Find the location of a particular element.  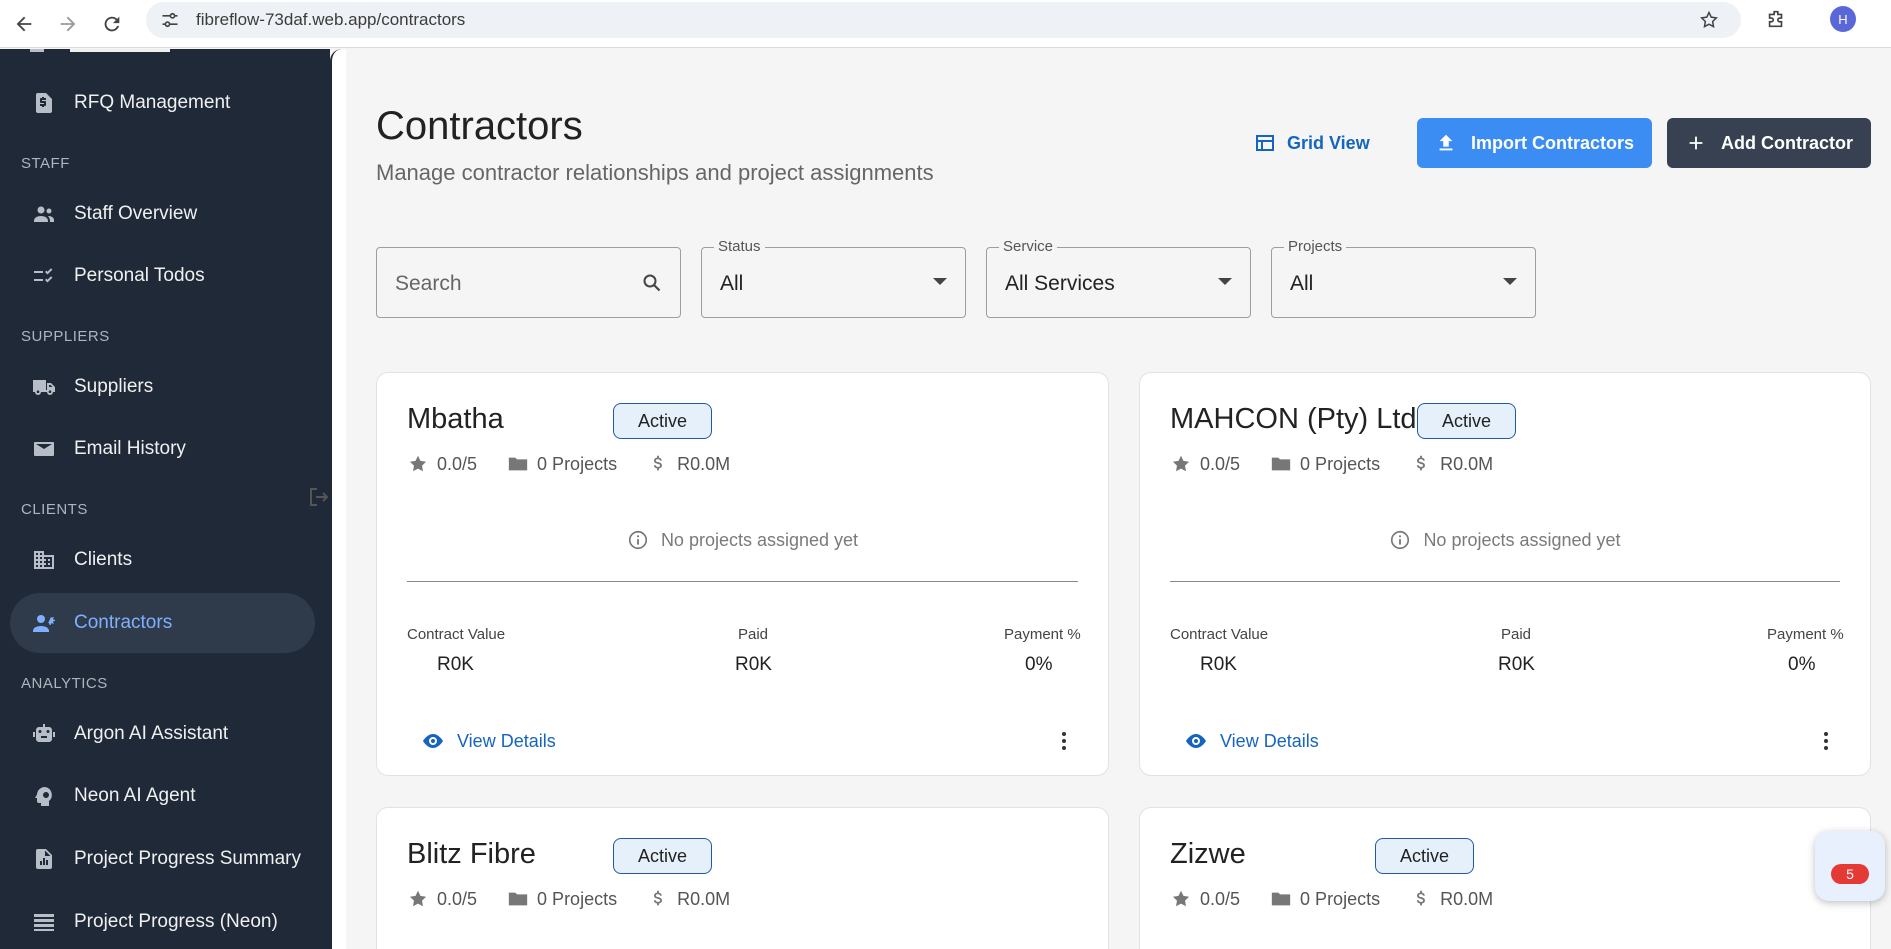

sidebar-item-personal-todos: Personal Todos is located at coordinates (162, 276).